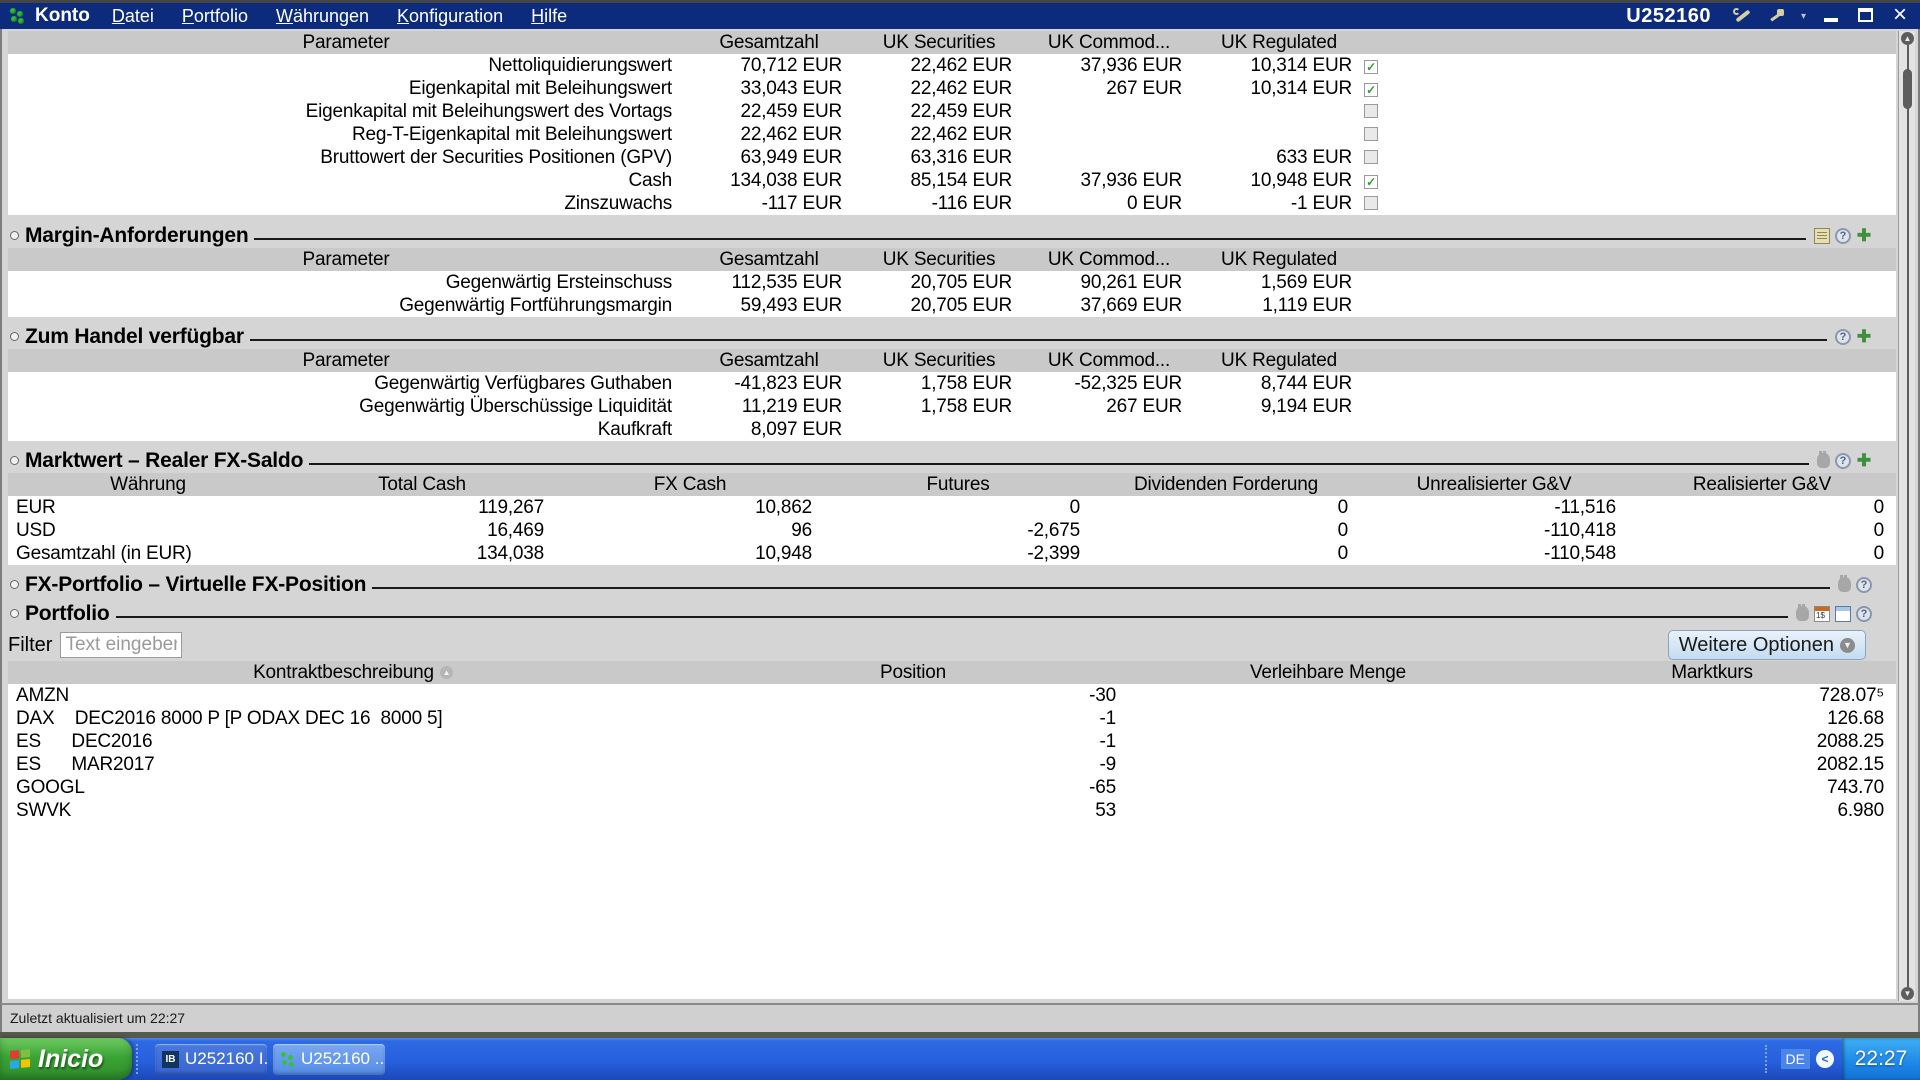  What do you see at coordinates (1144, 88) in the screenshot?
I see `value-cell: 267 EUR` at bounding box center [1144, 88].